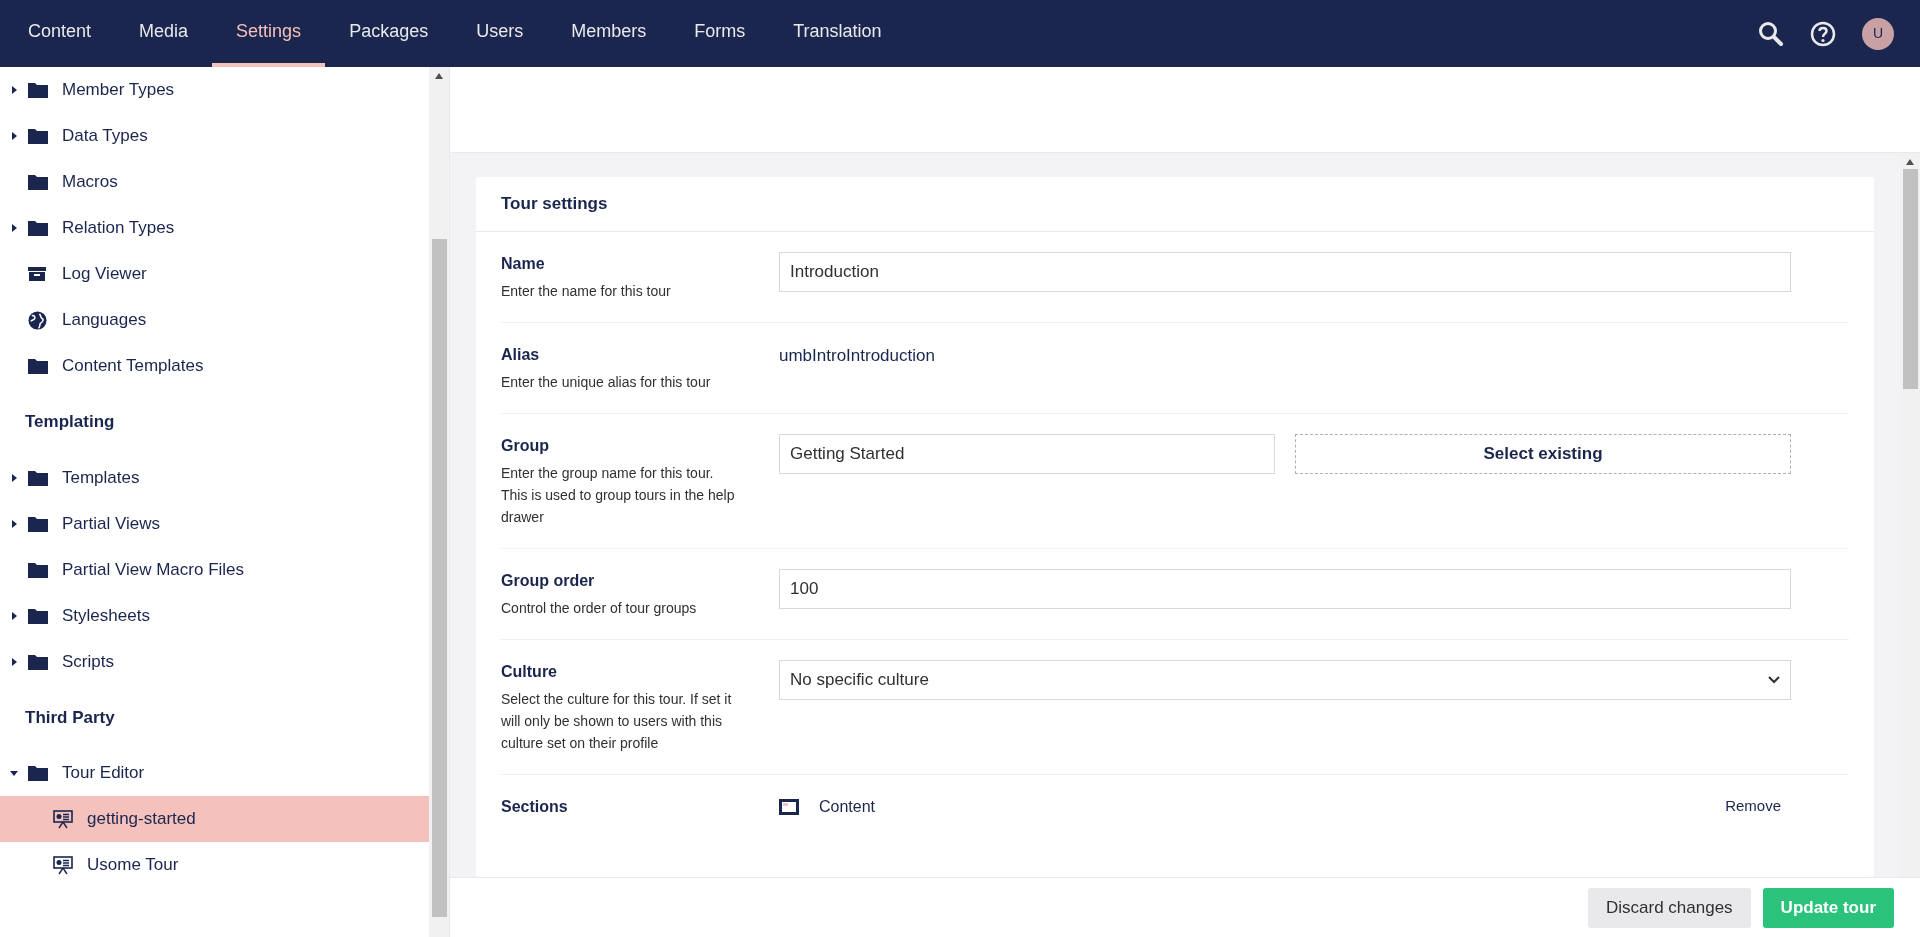 Image resolution: width=1920 pixels, height=937 pixels. I want to click on nav-tab: Translation, so click(837, 33).